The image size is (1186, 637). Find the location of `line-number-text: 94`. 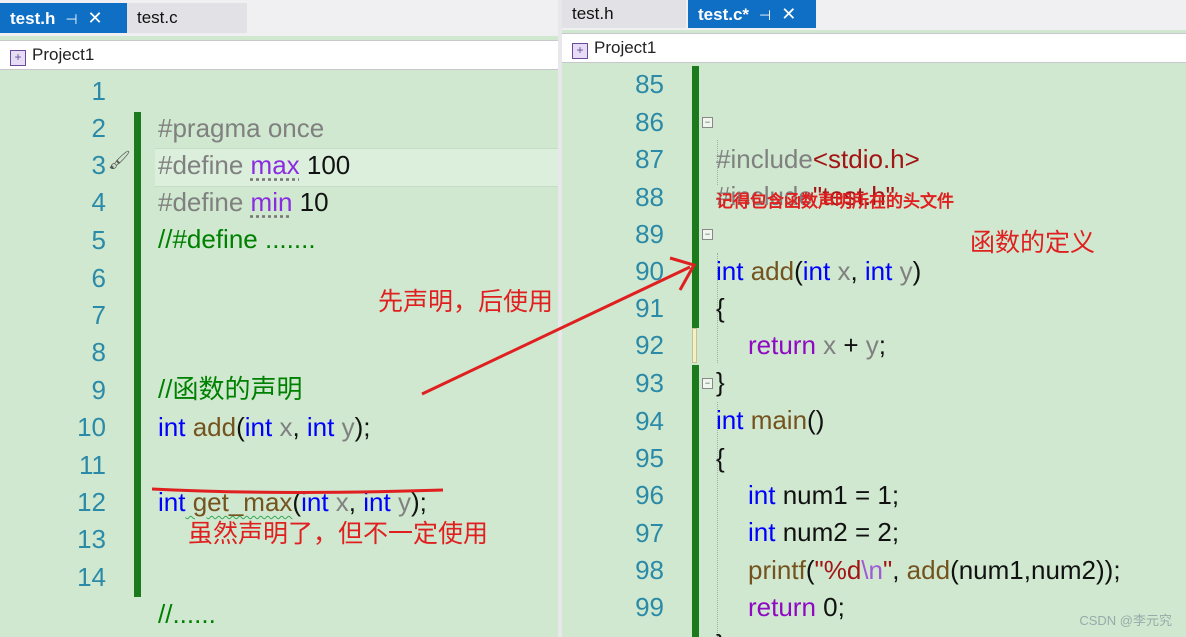

line-number-text: 94 is located at coordinates (649, 421).